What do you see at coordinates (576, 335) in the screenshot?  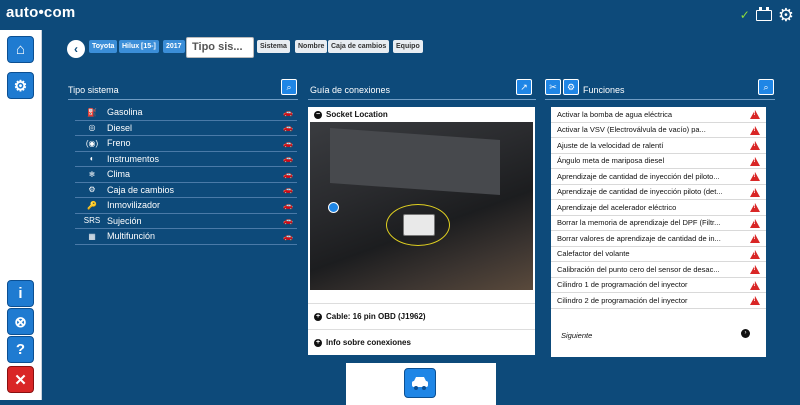 I see `next-page-link: Siguiente` at bounding box center [576, 335].